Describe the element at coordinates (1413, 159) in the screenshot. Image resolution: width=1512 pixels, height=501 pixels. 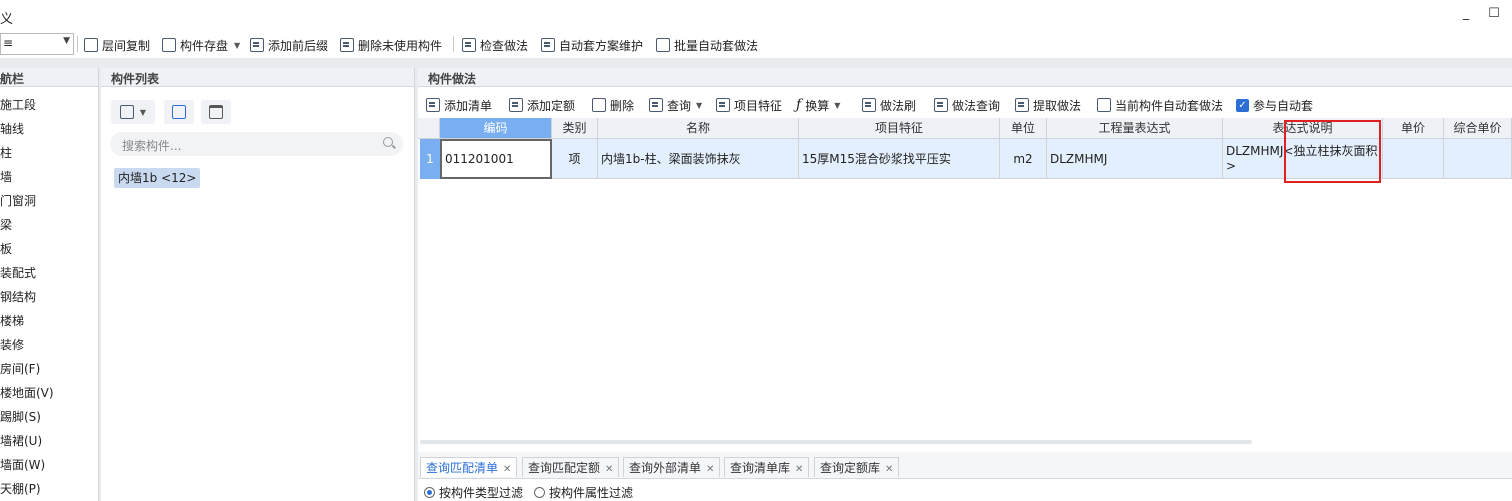
I see `cell-price` at that location.